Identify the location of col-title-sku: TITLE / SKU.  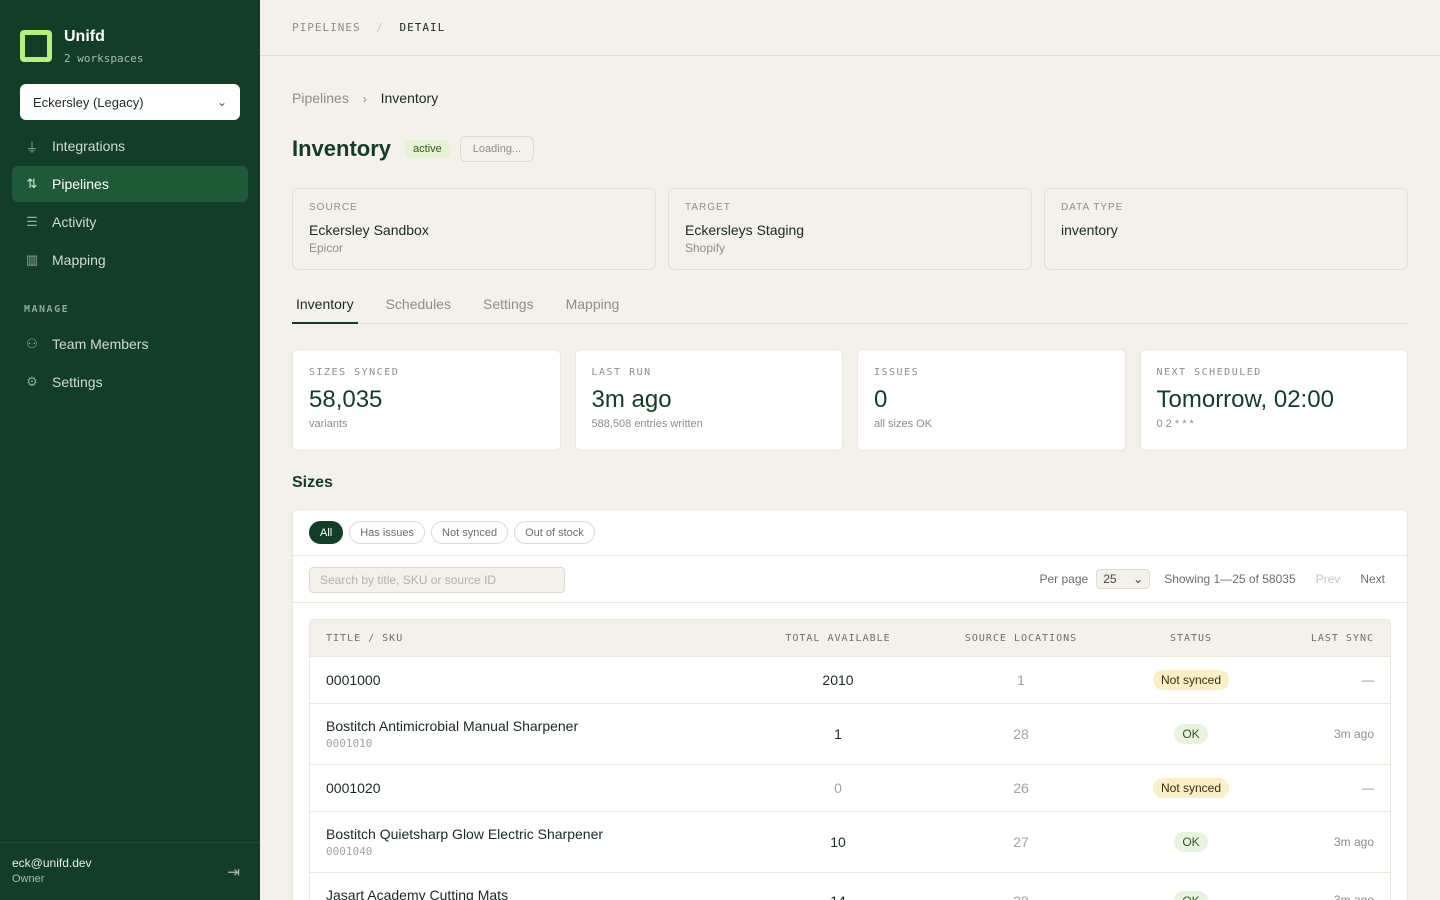
(530, 638).